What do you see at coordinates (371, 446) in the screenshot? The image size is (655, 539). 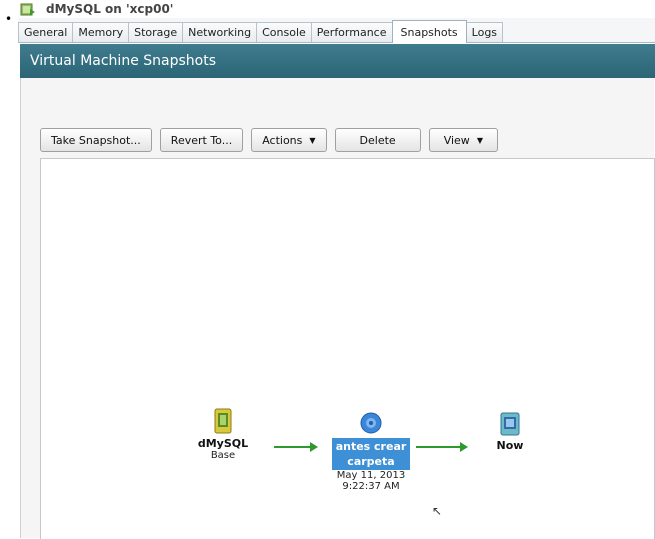 I see `snapshot-name-line1: antes crear` at bounding box center [371, 446].